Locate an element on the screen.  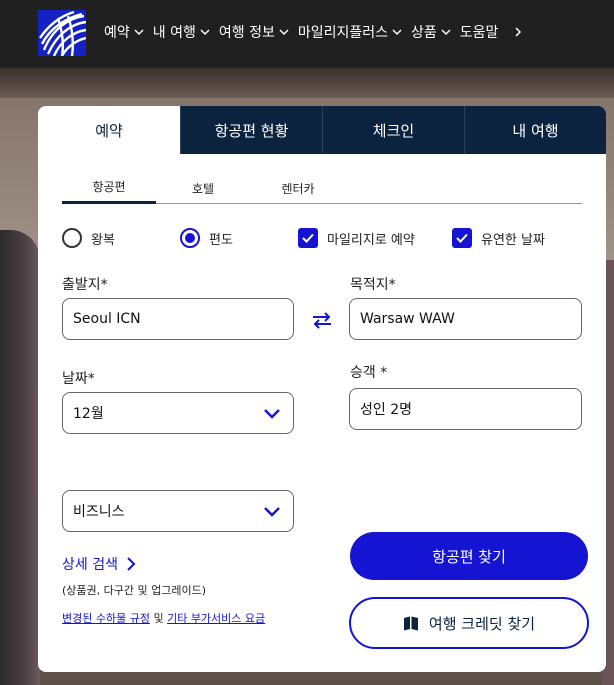
date-label: 날짜* is located at coordinates (78, 379).